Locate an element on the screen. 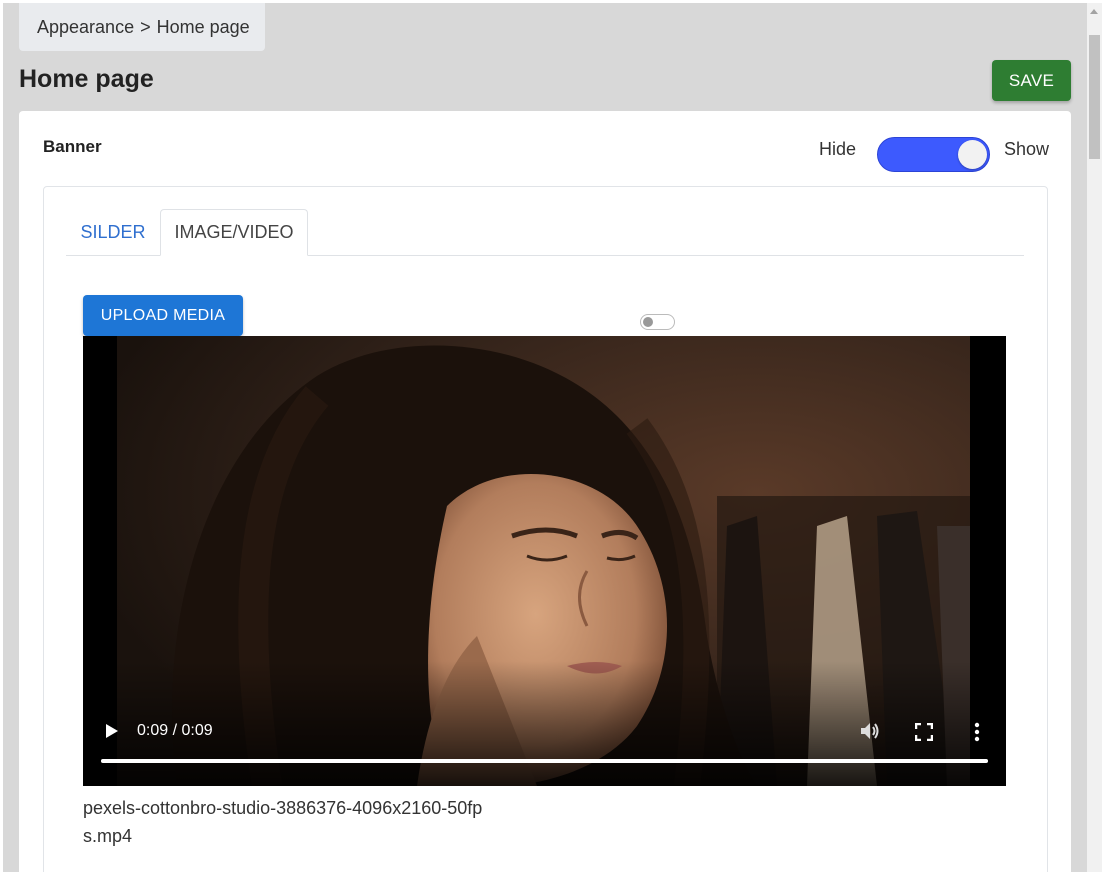 The width and height of the screenshot is (1102, 872). breadcrumb-section: Appearance is located at coordinates (85, 27).